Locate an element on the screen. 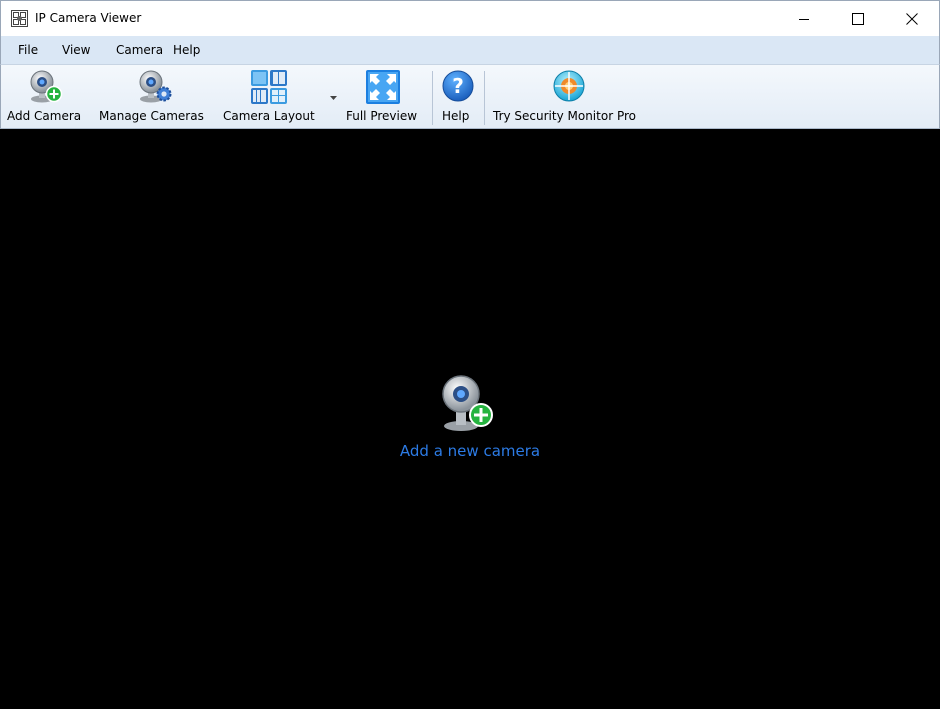  menu-help: Help is located at coordinates (186, 50).